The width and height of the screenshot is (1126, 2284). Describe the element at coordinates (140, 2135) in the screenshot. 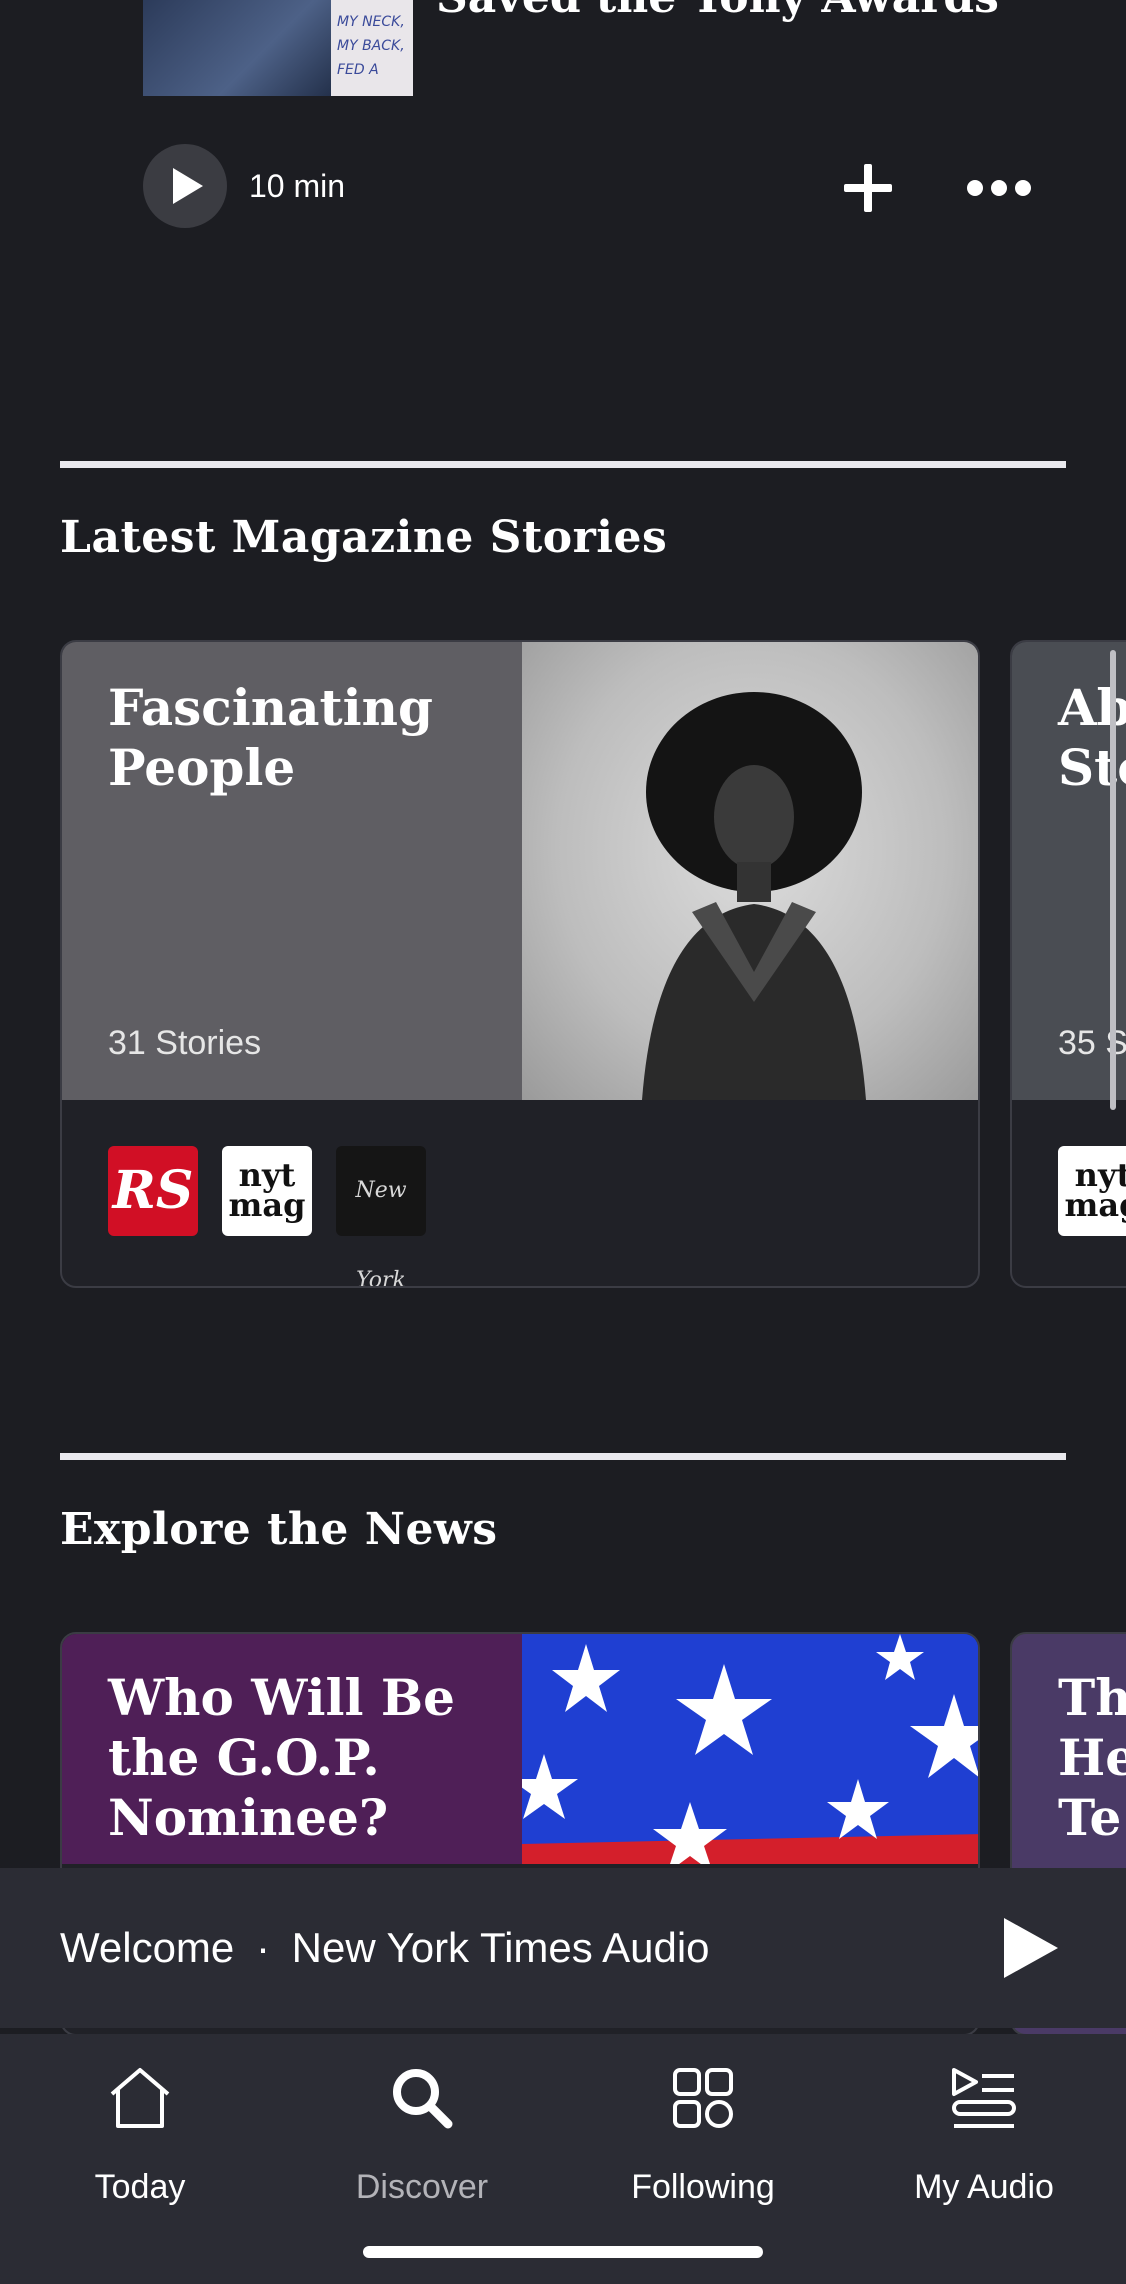

I see `tab-today: Today` at that location.